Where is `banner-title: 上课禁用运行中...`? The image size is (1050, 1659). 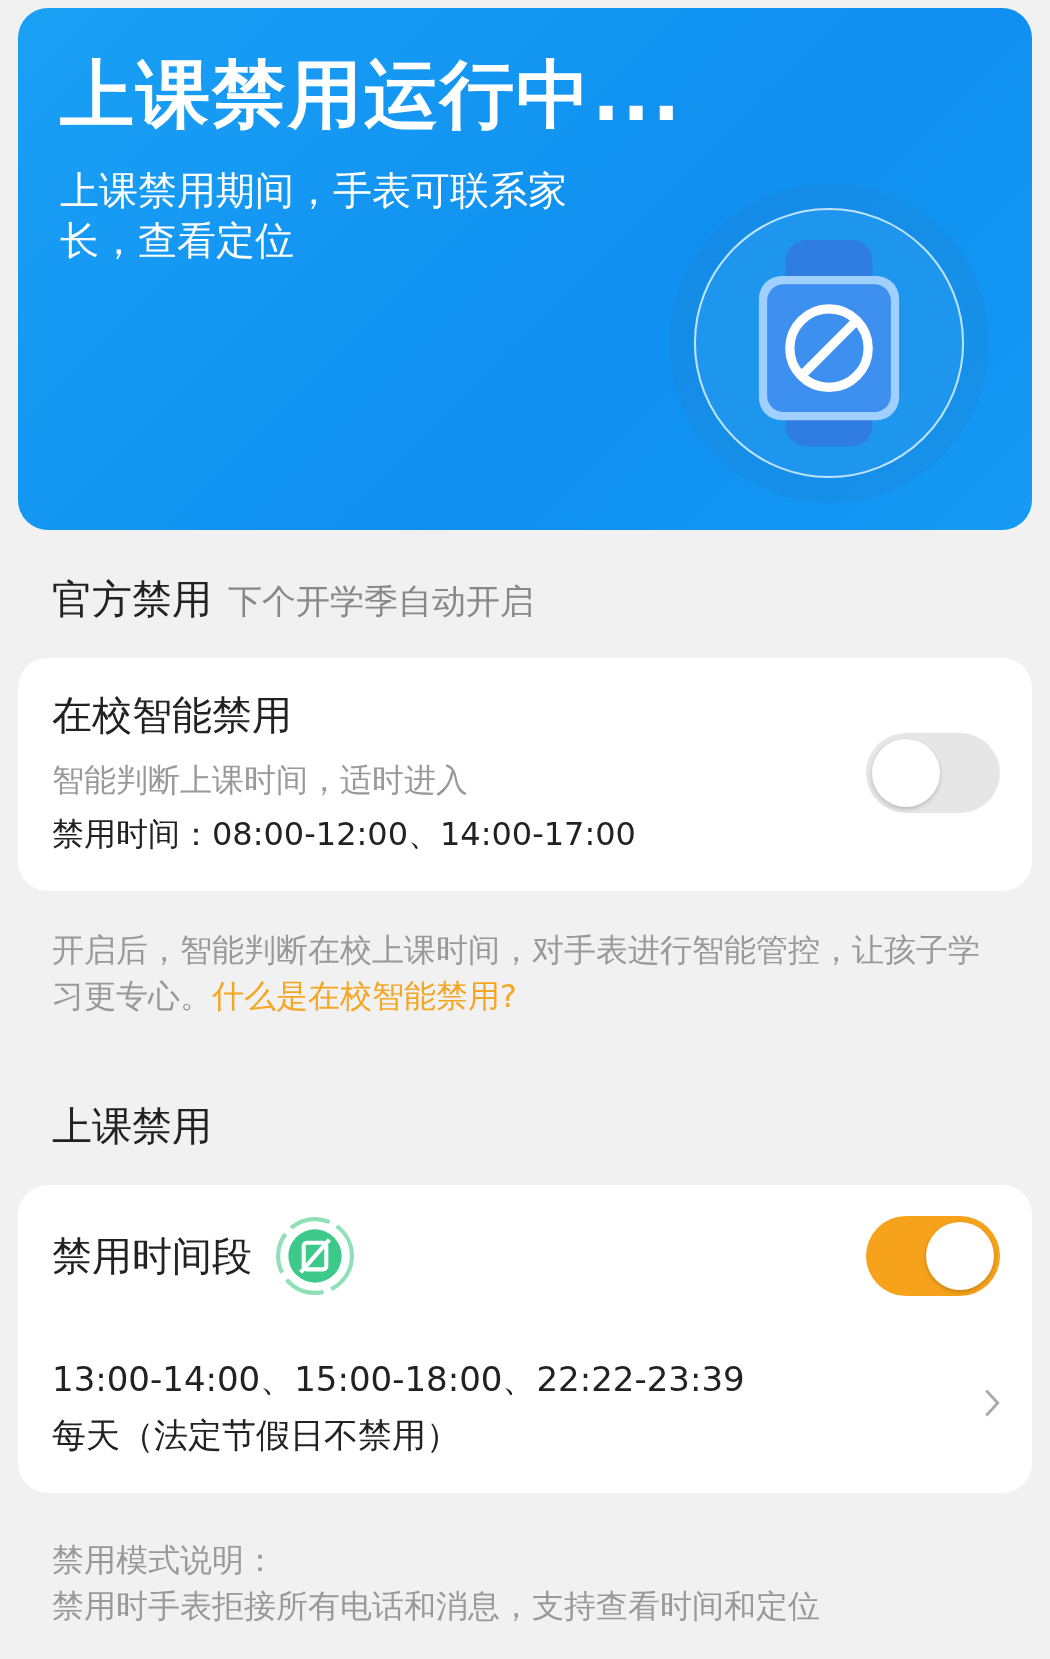 banner-title: 上课禁用运行中... is located at coordinates (371, 94).